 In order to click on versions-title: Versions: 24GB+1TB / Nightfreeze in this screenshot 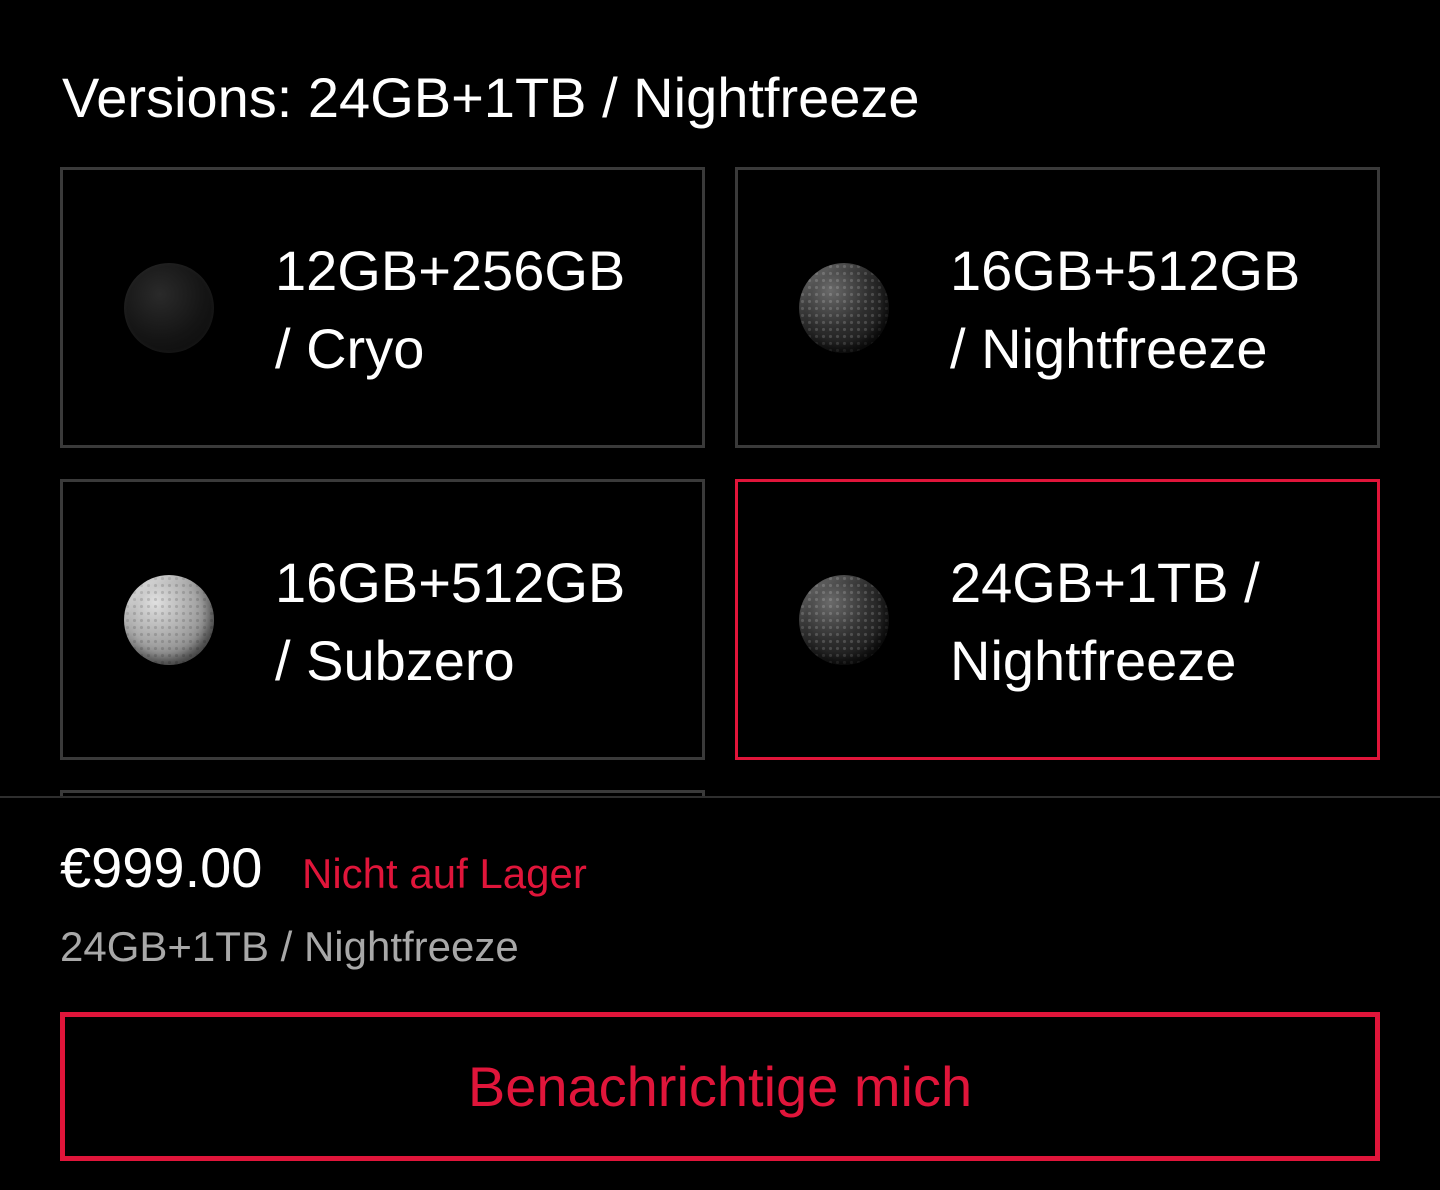, I will do `click(491, 97)`.